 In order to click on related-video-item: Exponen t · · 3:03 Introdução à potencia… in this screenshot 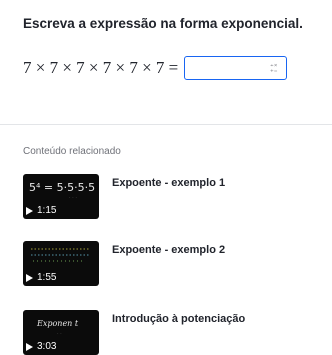, I will do `click(173, 332)`.